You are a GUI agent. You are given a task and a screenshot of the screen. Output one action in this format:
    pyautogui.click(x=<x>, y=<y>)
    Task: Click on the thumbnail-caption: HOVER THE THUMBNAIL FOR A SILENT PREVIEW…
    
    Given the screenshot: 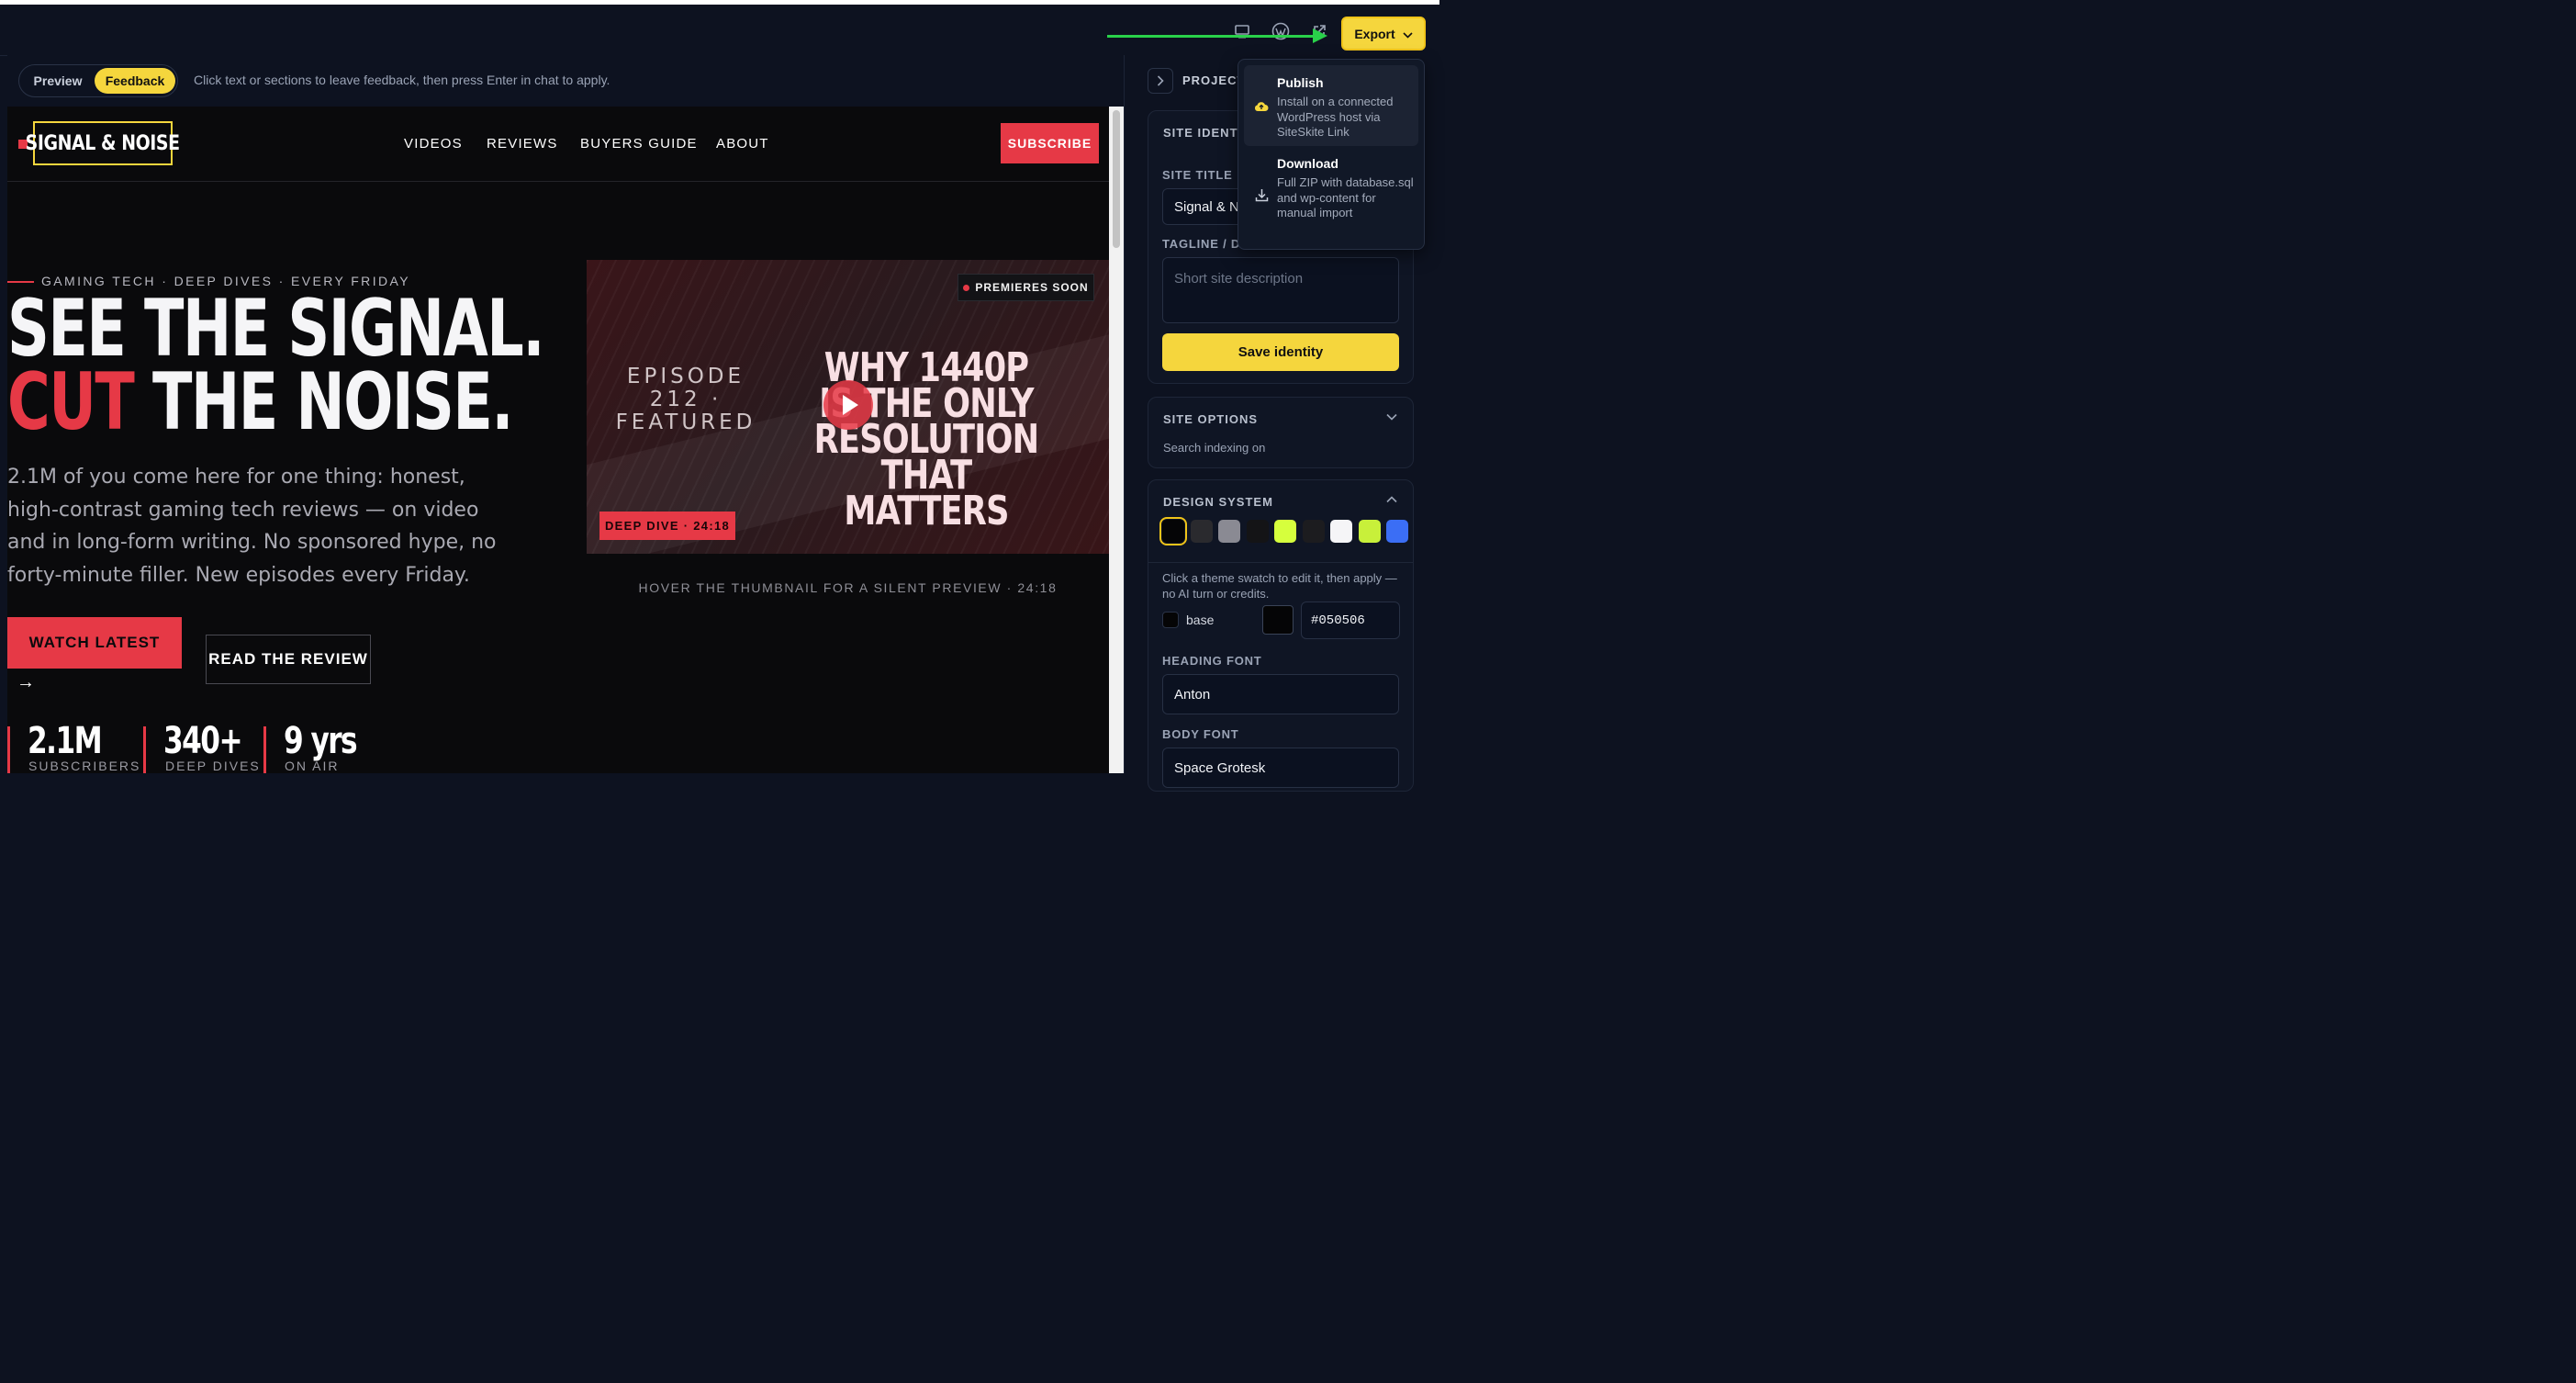 What is the action you would take?
    pyautogui.click(x=848, y=587)
    